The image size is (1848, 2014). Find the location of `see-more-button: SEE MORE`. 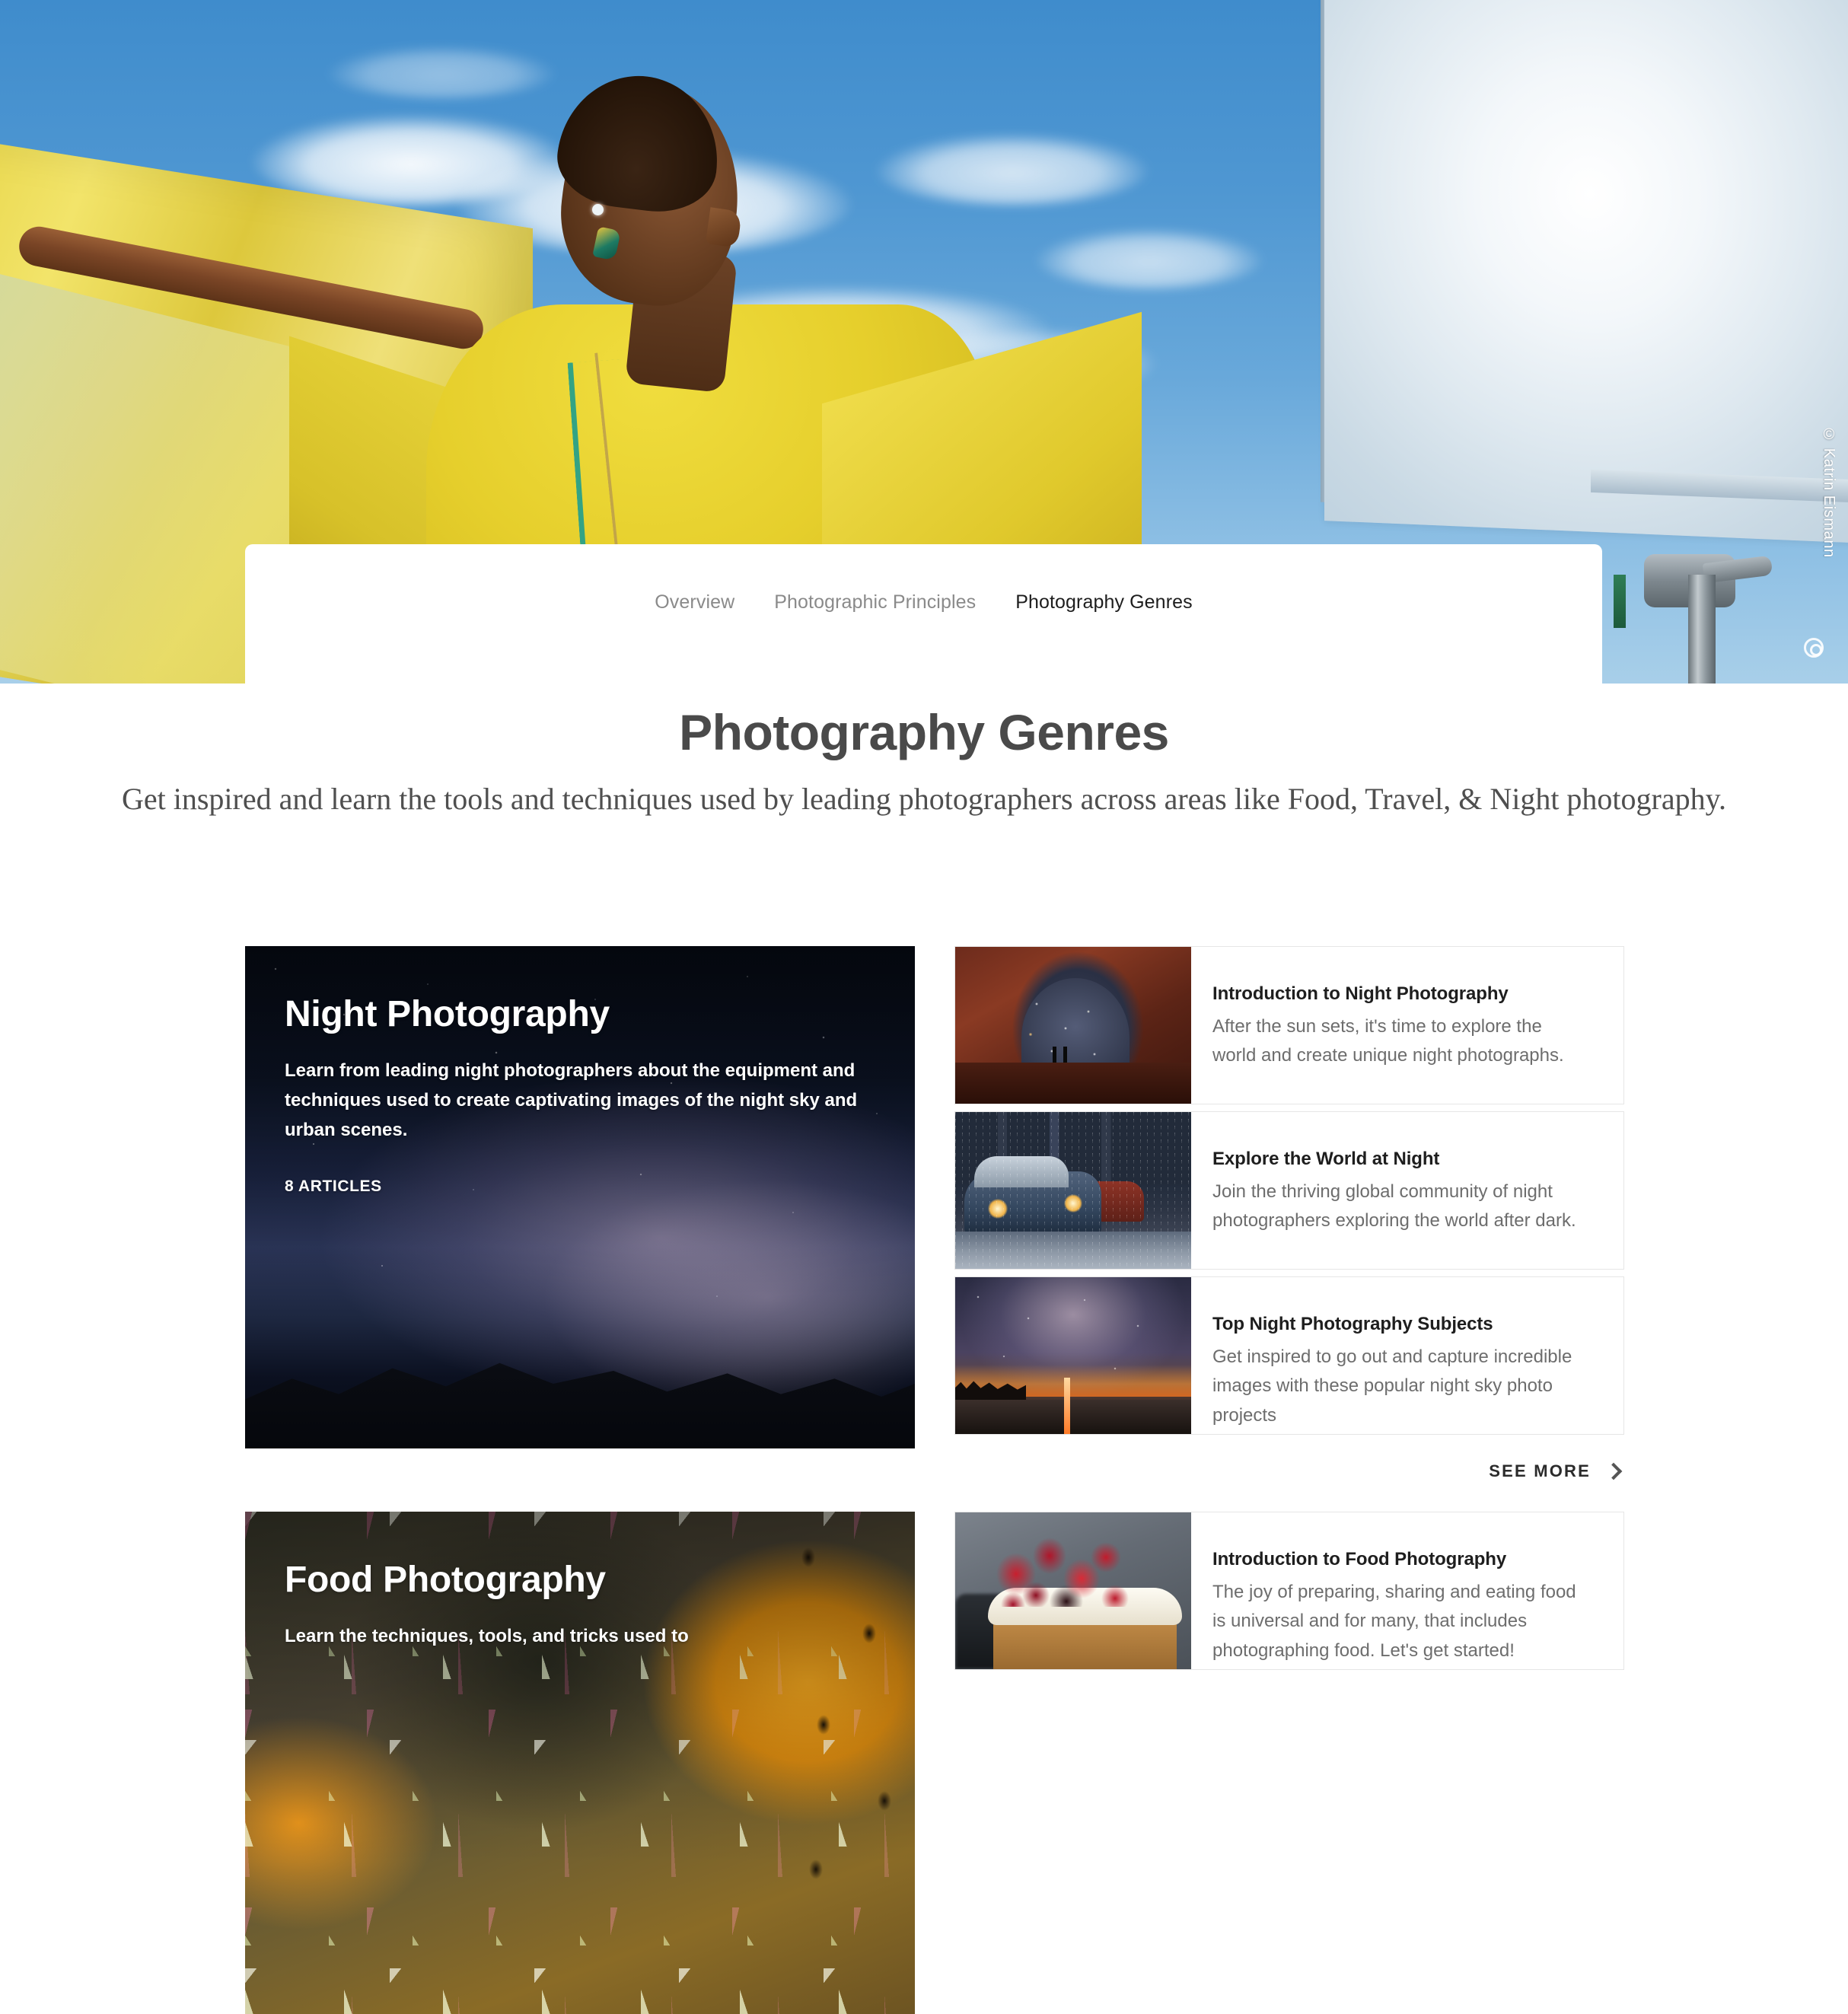

see-more-button: SEE MORE is located at coordinates (1556, 1471).